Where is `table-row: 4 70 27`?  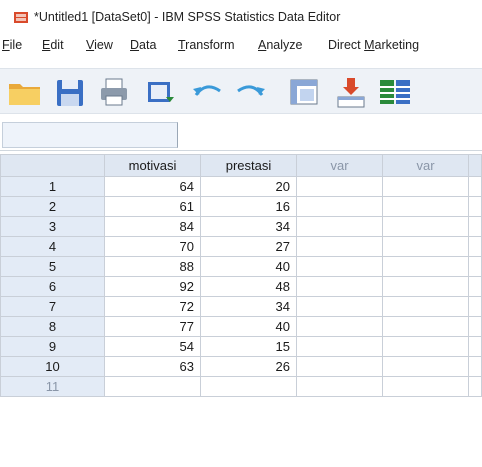
table-row: 4 70 27 is located at coordinates (241, 246).